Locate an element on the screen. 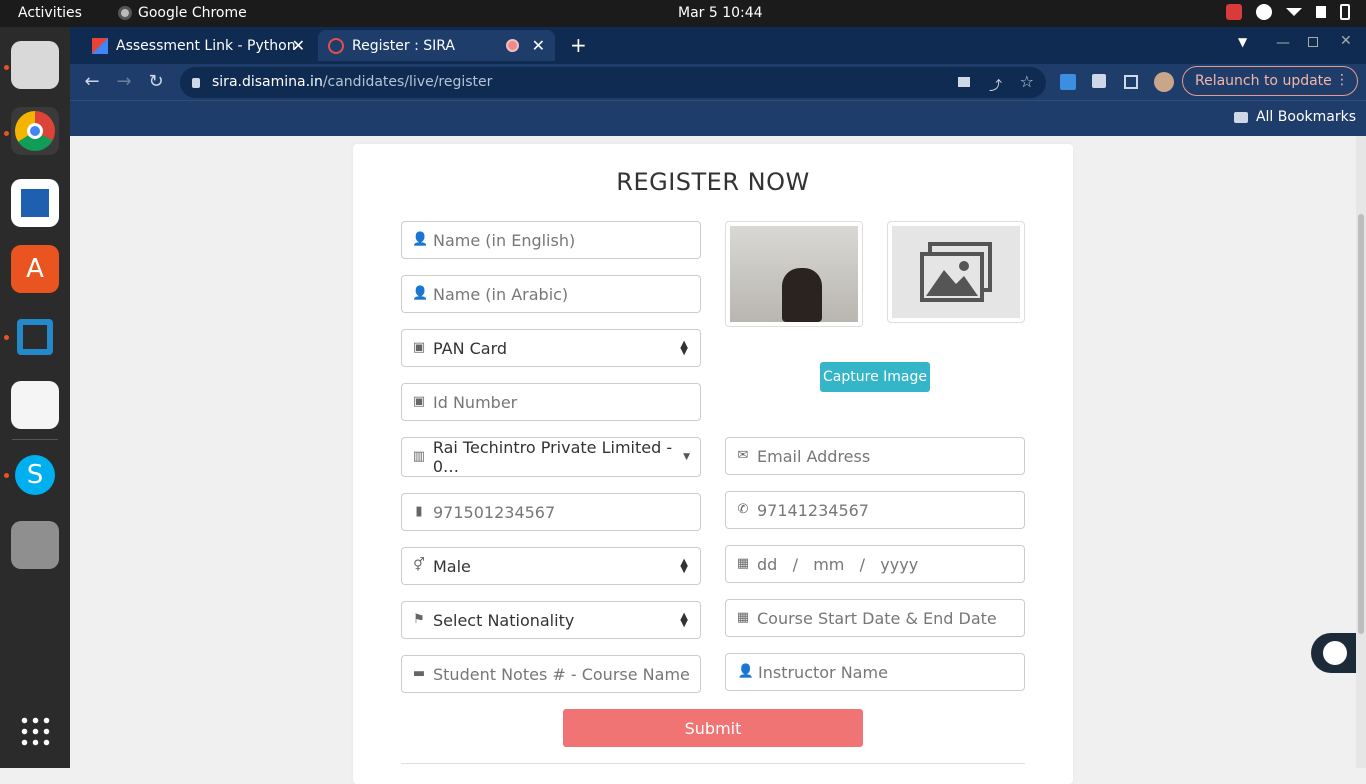 The width and height of the screenshot is (1366, 784). student-notes-input: ▬ Student Notes # - Course Name is located at coordinates (551, 674).